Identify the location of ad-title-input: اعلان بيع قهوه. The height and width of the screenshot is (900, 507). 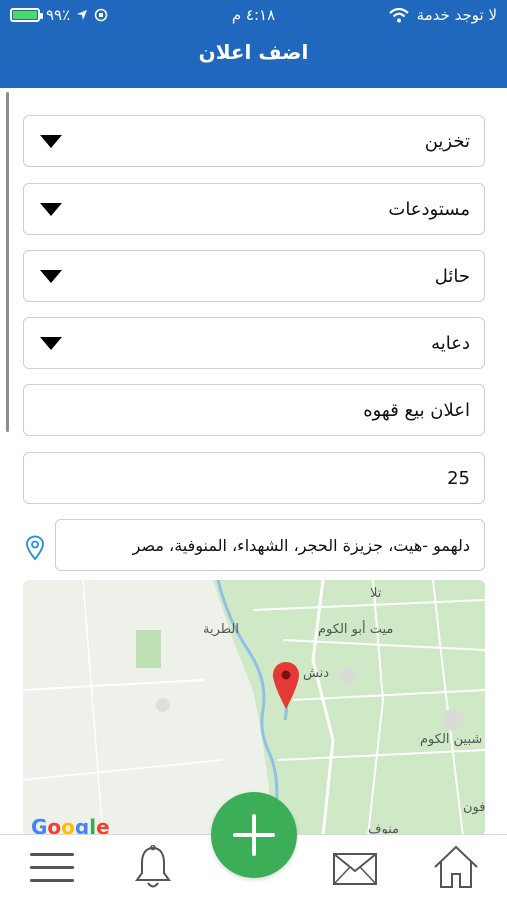
(254, 410).